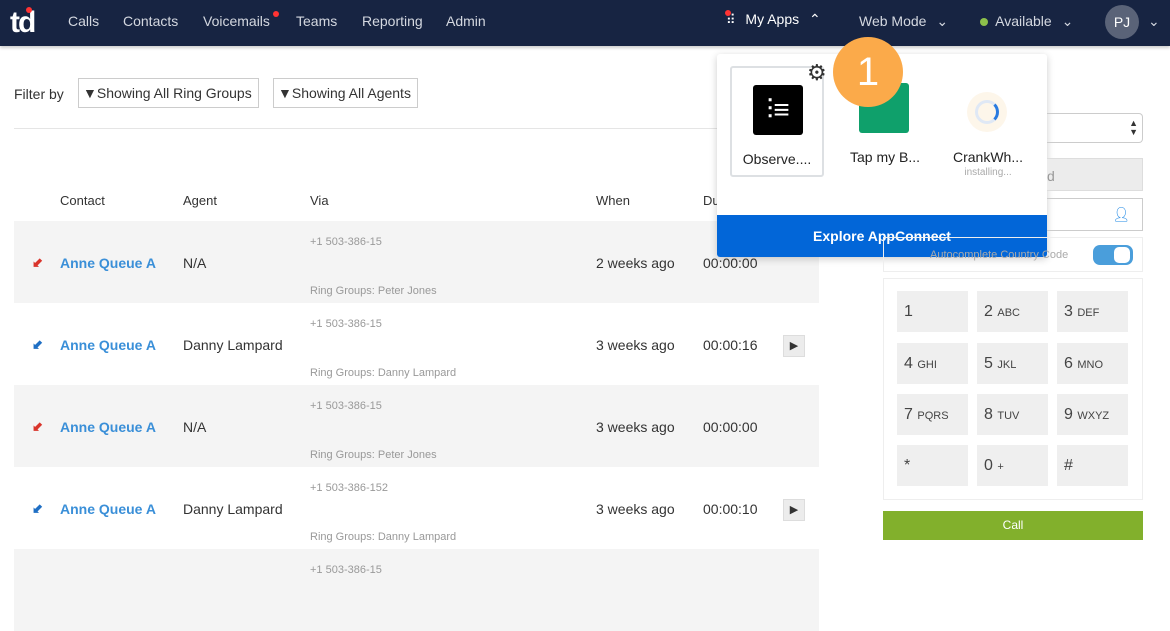 The height and width of the screenshot is (631, 1170). What do you see at coordinates (984, 22) in the screenshot?
I see `status-dot` at bounding box center [984, 22].